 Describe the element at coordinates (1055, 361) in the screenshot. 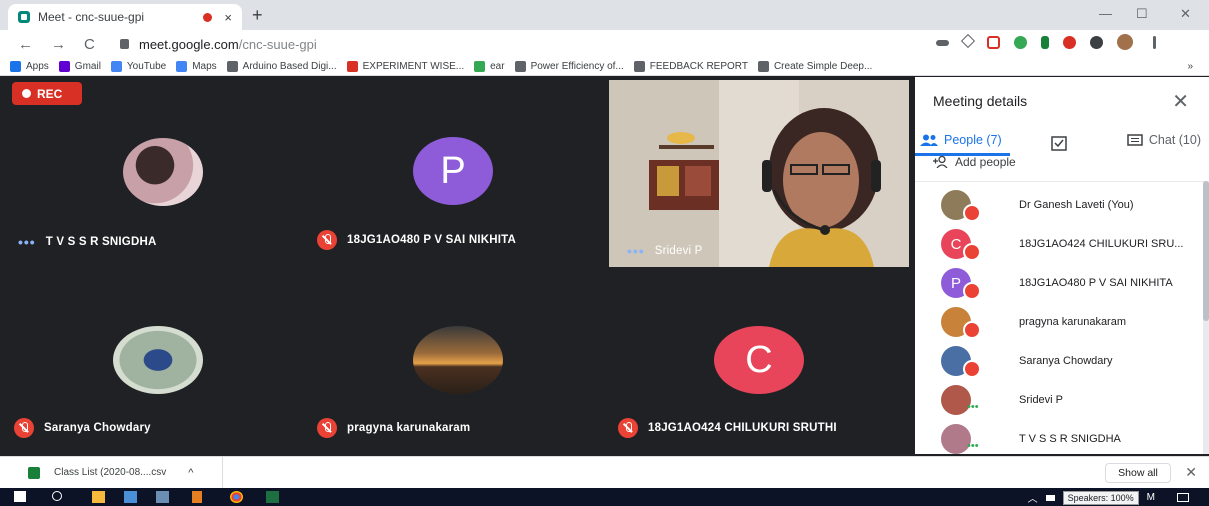

I see `person-row: Saranya Chowdary` at that location.